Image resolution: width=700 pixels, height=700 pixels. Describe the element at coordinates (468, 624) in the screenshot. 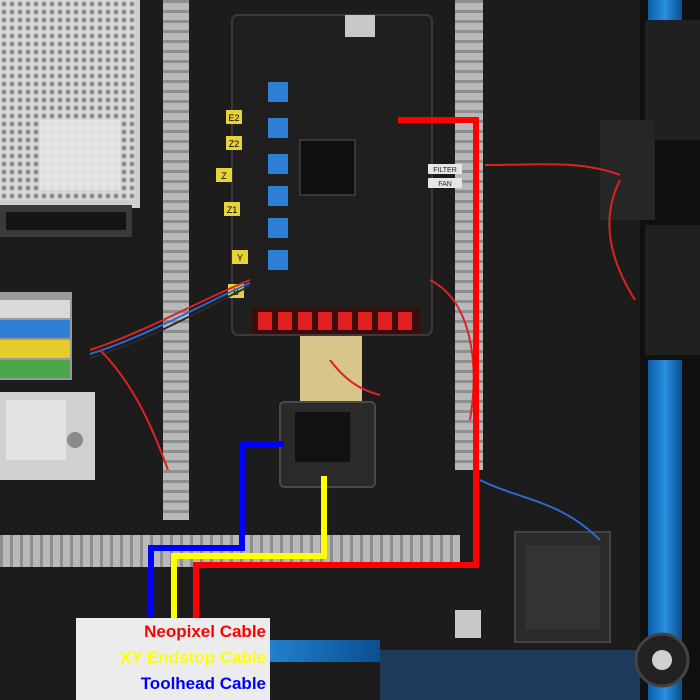

I see `endstop-bracket` at that location.